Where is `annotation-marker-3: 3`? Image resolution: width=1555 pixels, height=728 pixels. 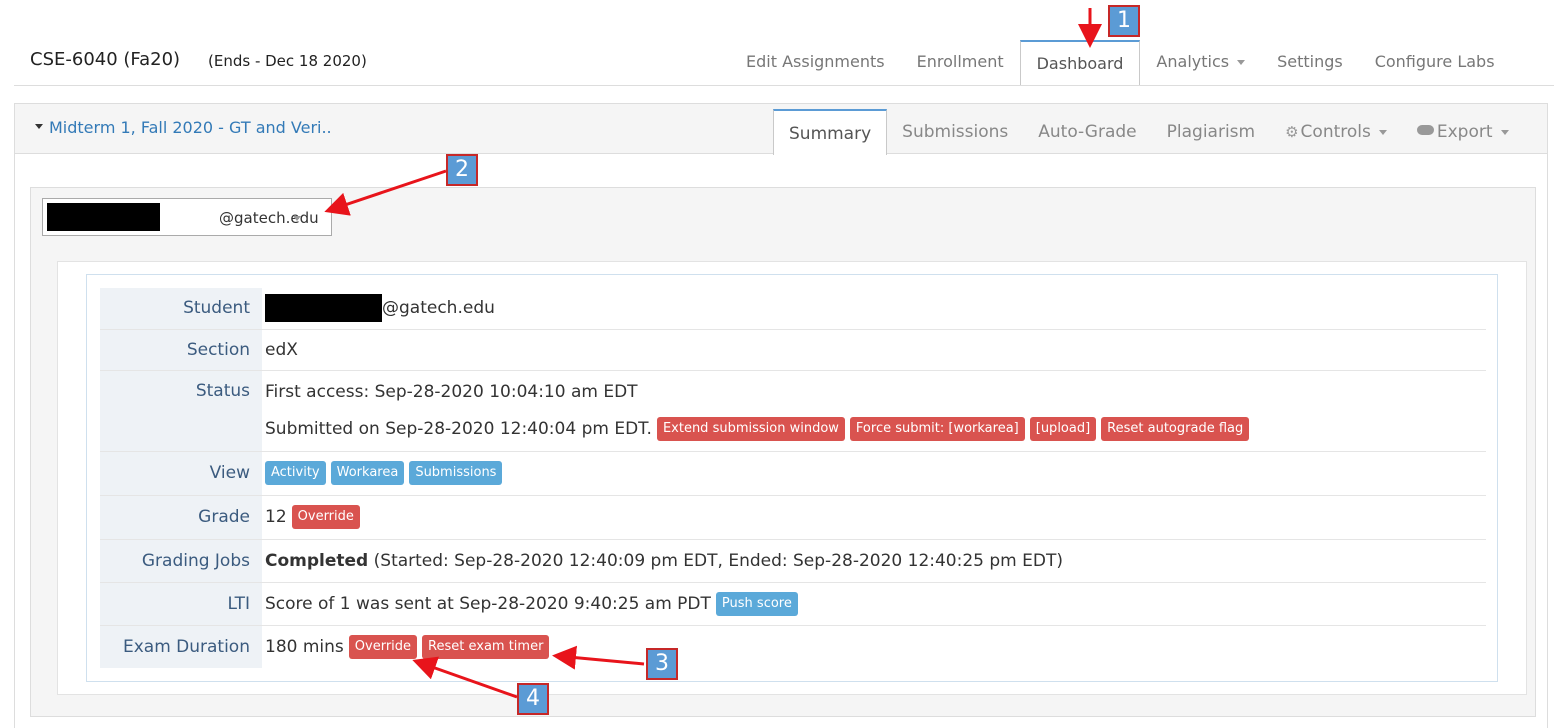
annotation-marker-3: 3 is located at coordinates (662, 664).